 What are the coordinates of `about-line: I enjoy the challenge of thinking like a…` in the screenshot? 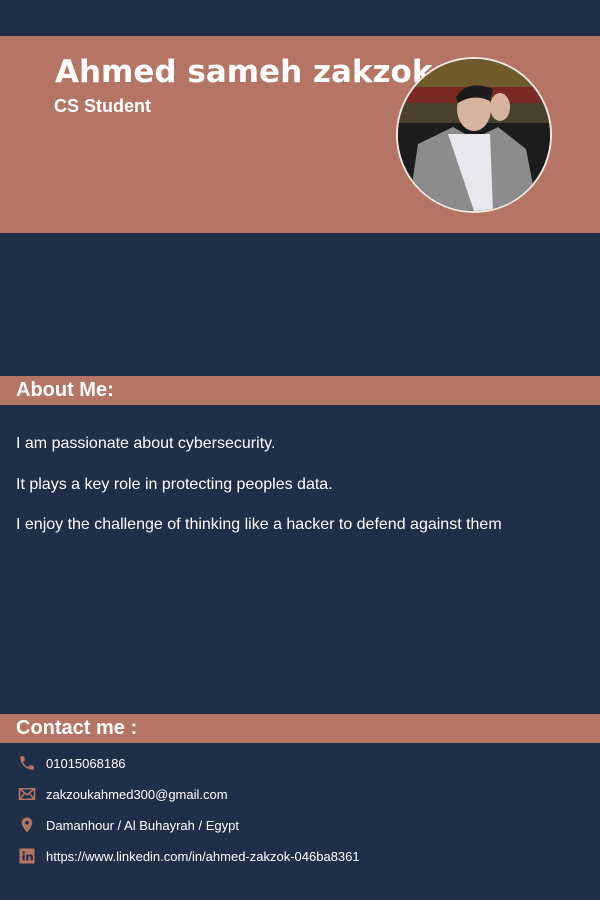 It's located at (259, 524).